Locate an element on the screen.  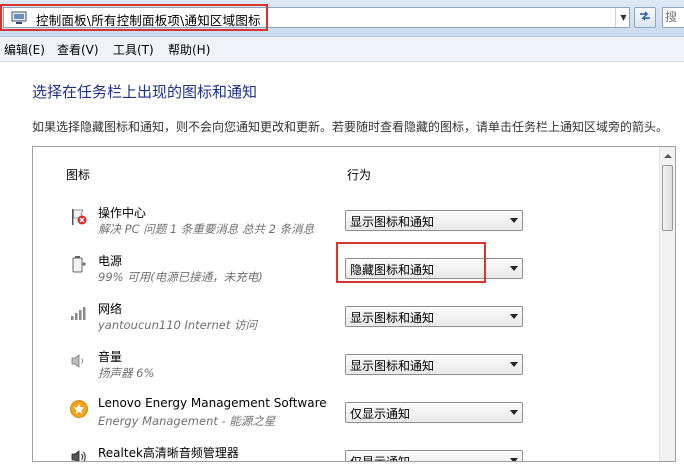
menu-edit: 编辑(E) is located at coordinates (24, 49).